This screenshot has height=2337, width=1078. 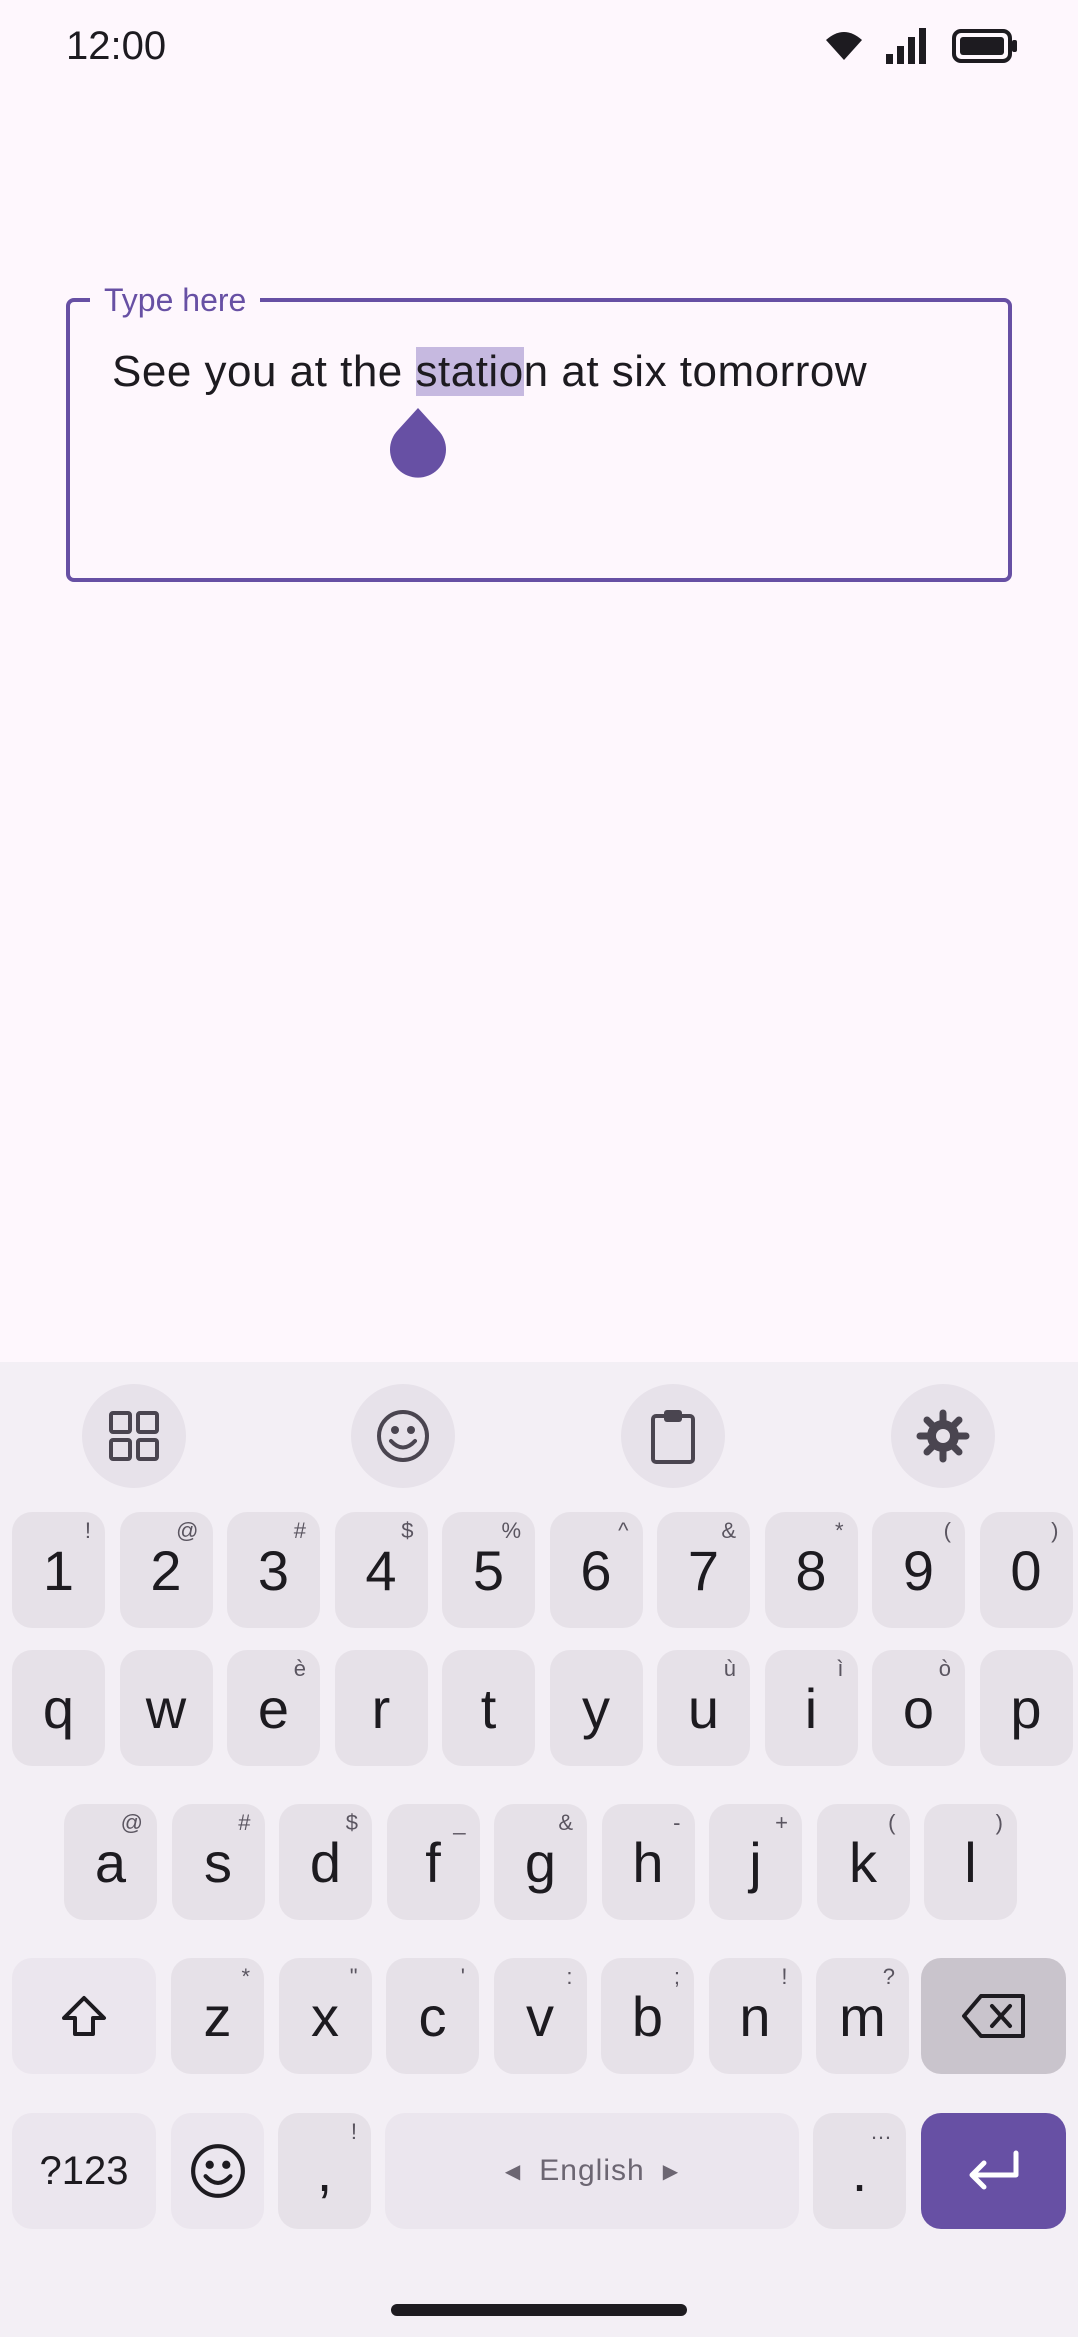 What do you see at coordinates (673, 1436) in the screenshot?
I see `clipboard-button` at bounding box center [673, 1436].